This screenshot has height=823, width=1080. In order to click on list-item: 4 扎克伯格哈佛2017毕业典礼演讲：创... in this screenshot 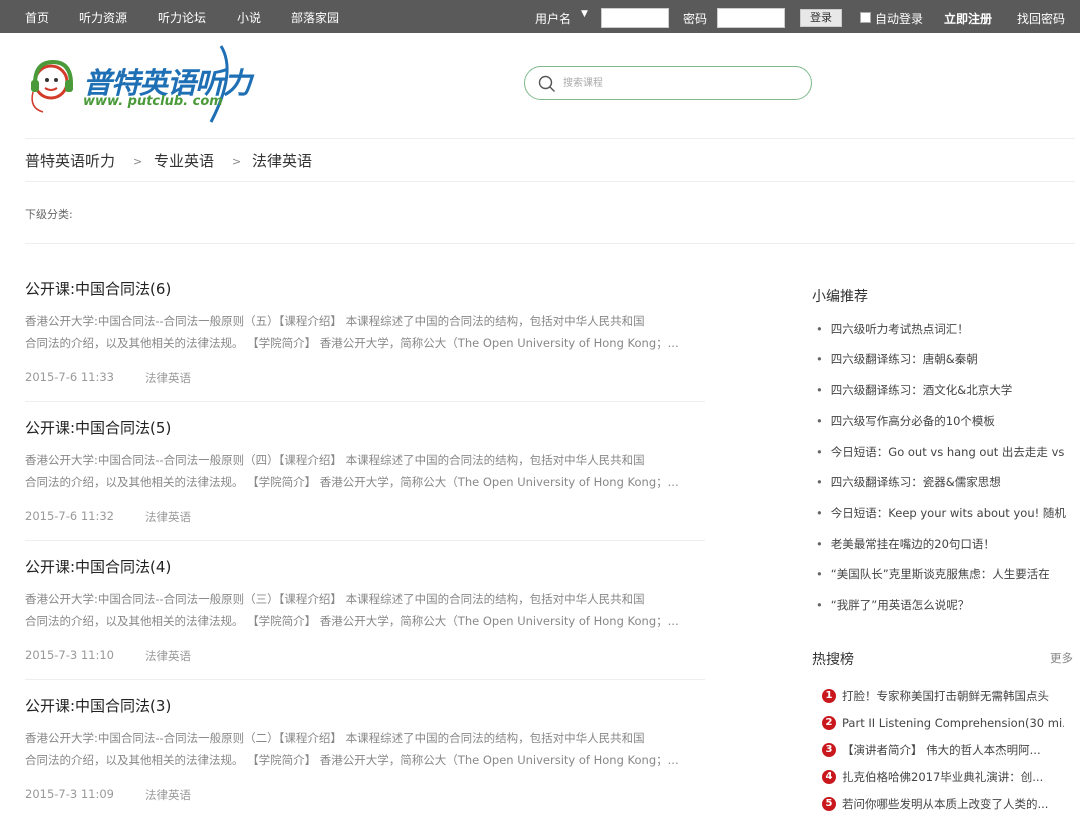, I will do `click(943, 777)`.